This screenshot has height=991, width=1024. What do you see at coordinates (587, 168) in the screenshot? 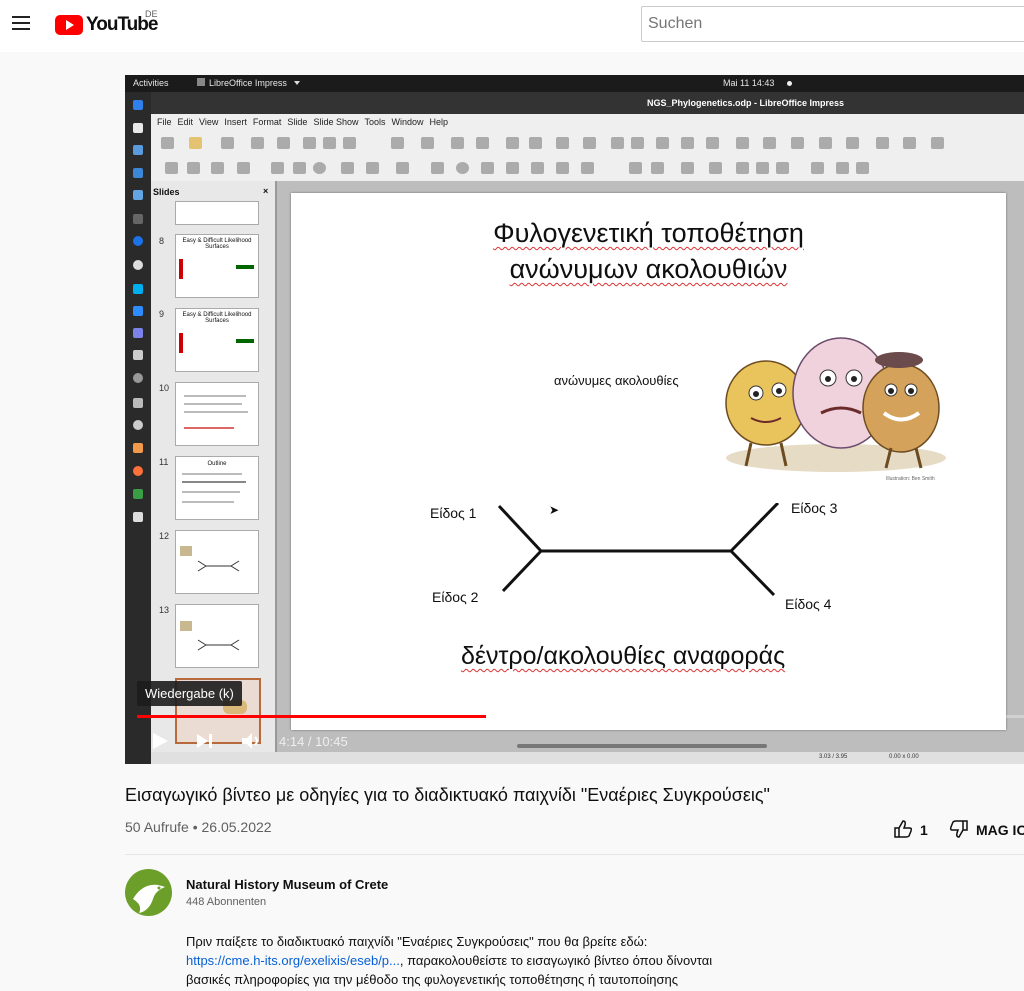
I see `drawing-toolbar` at bounding box center [587, 168].